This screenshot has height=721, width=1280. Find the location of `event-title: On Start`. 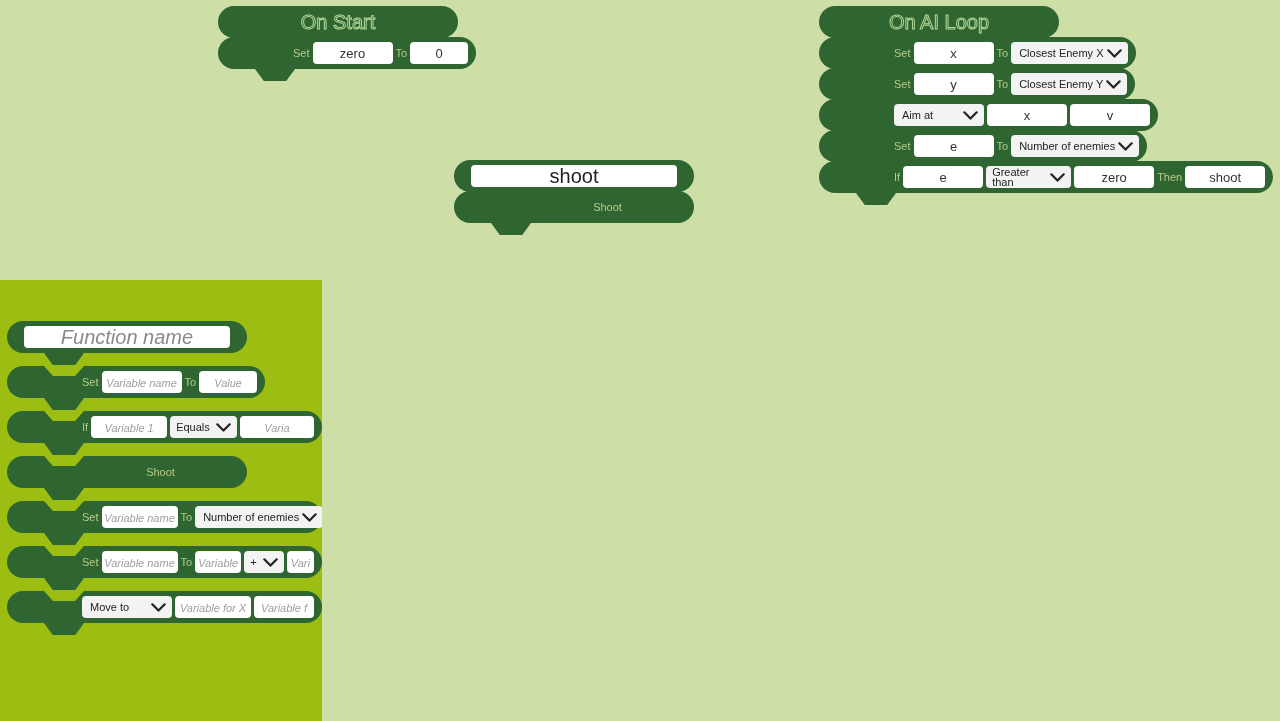

event-title: On Start is located at coordinates (338, 22).